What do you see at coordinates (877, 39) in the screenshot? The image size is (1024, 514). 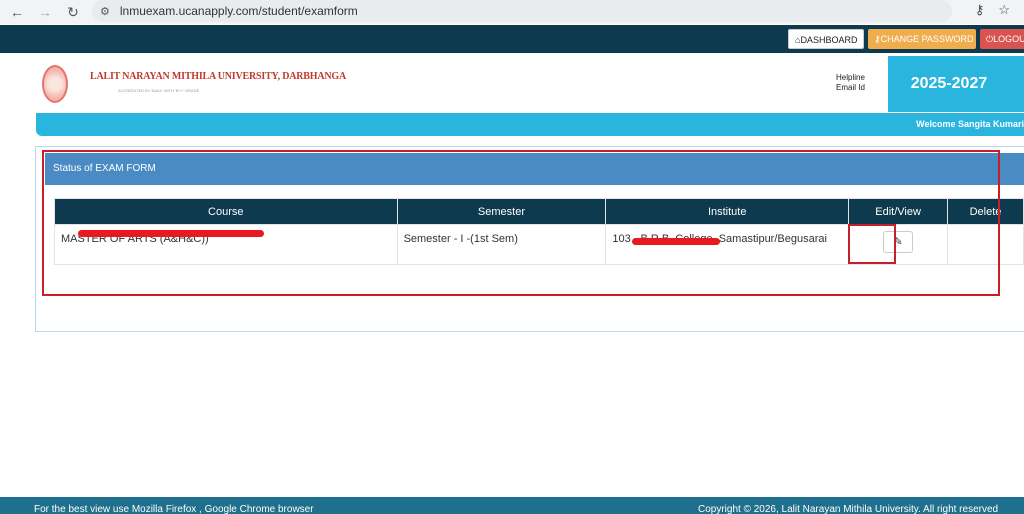 I see `key-icon: ⚷` at bounding box center [877, 39].